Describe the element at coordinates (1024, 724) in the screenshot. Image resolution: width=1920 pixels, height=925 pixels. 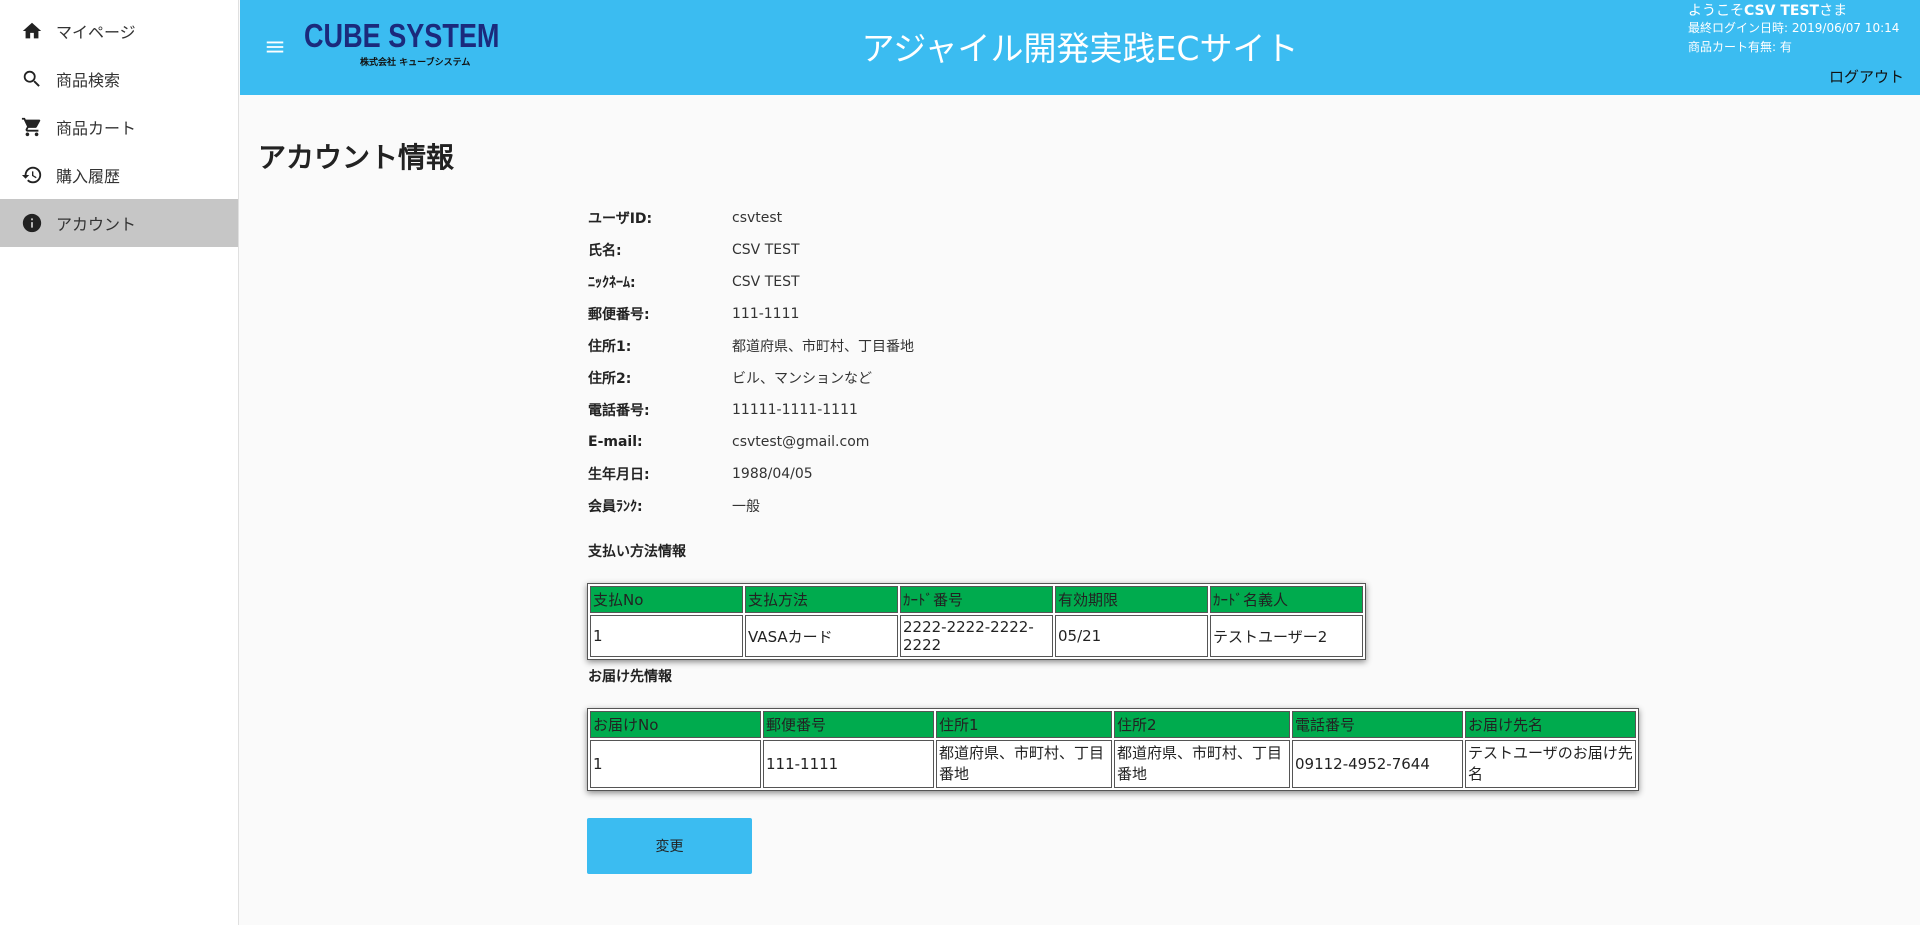
I see `column-header: 住所1` at that location.